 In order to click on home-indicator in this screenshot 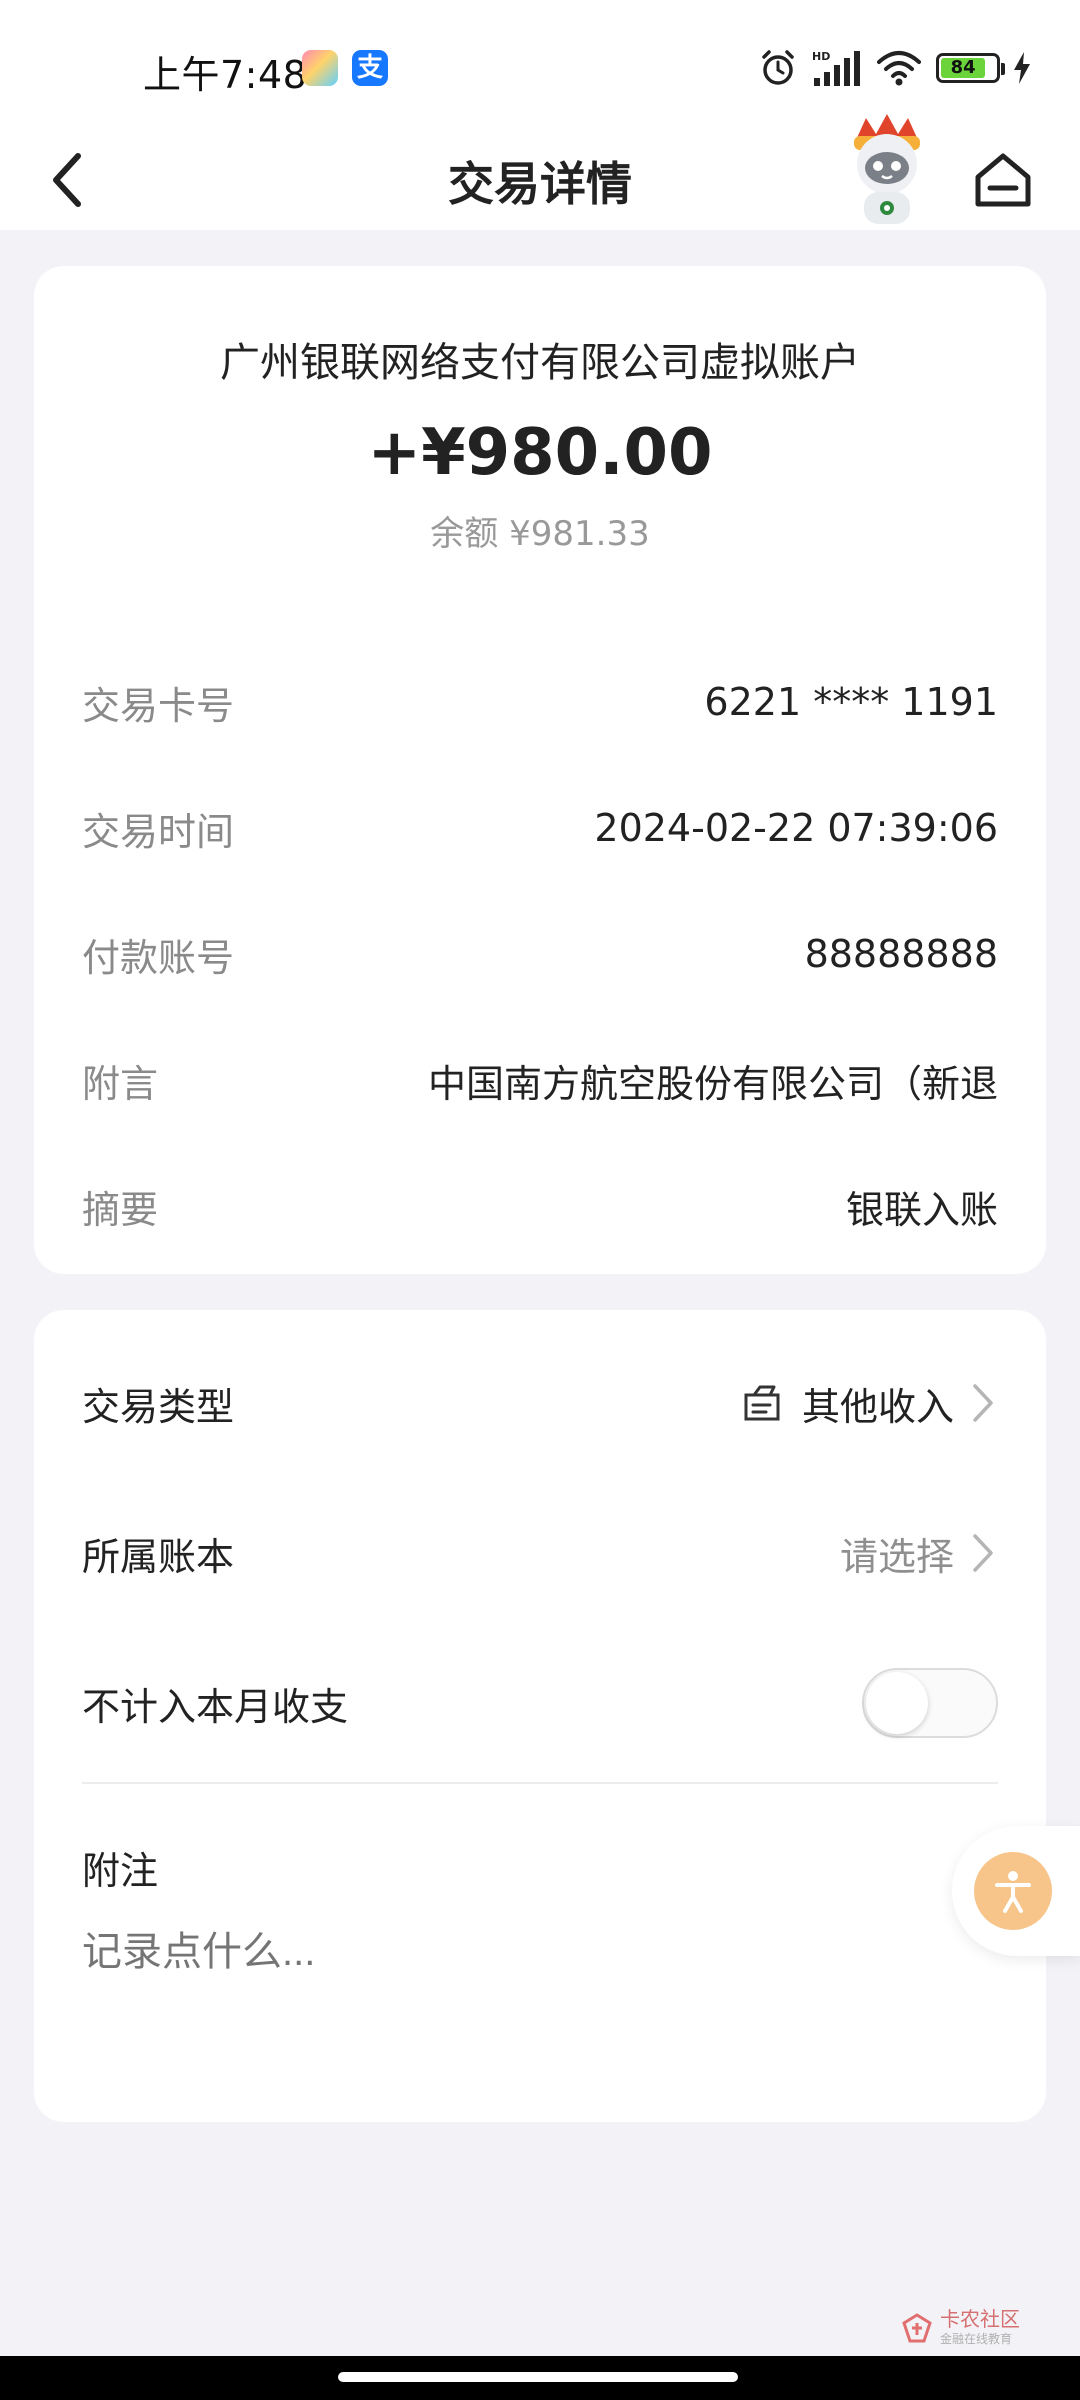, I will do `click(538, 2377)`.